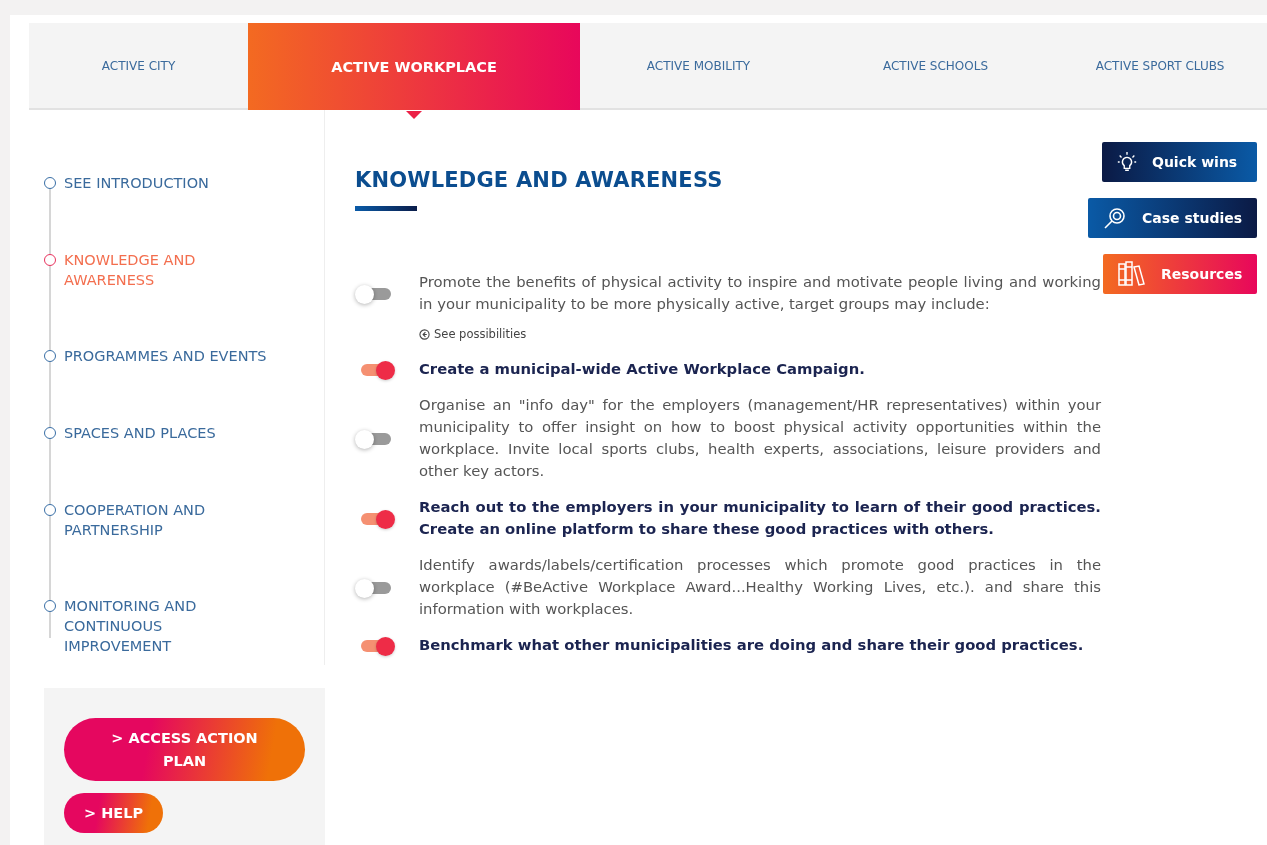 The image size is (1267, 845). What do you see at coordinates (698, 65) in the screenshot?
I see `tab: ACTIVE MOBILITY` at bounding box center [698, 65].